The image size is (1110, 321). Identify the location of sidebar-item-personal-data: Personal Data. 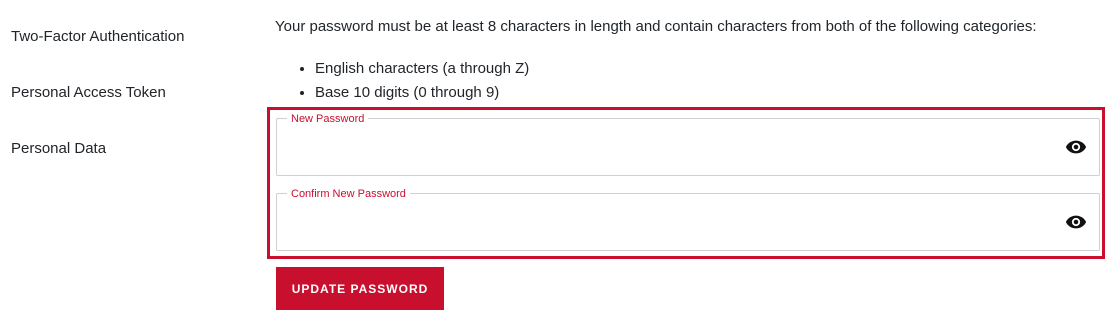
(58, 148).